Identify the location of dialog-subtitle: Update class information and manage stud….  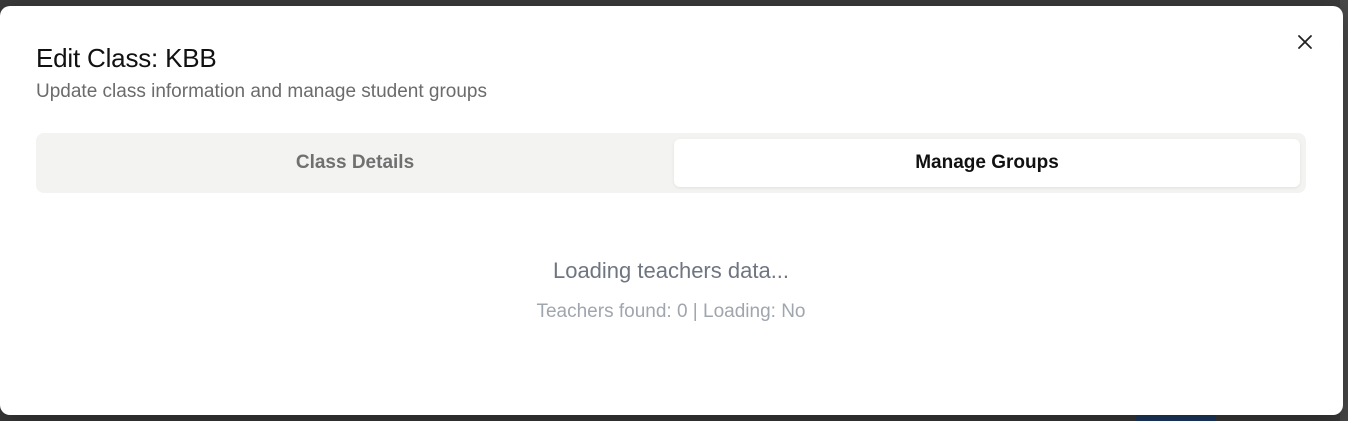
(261, 91).